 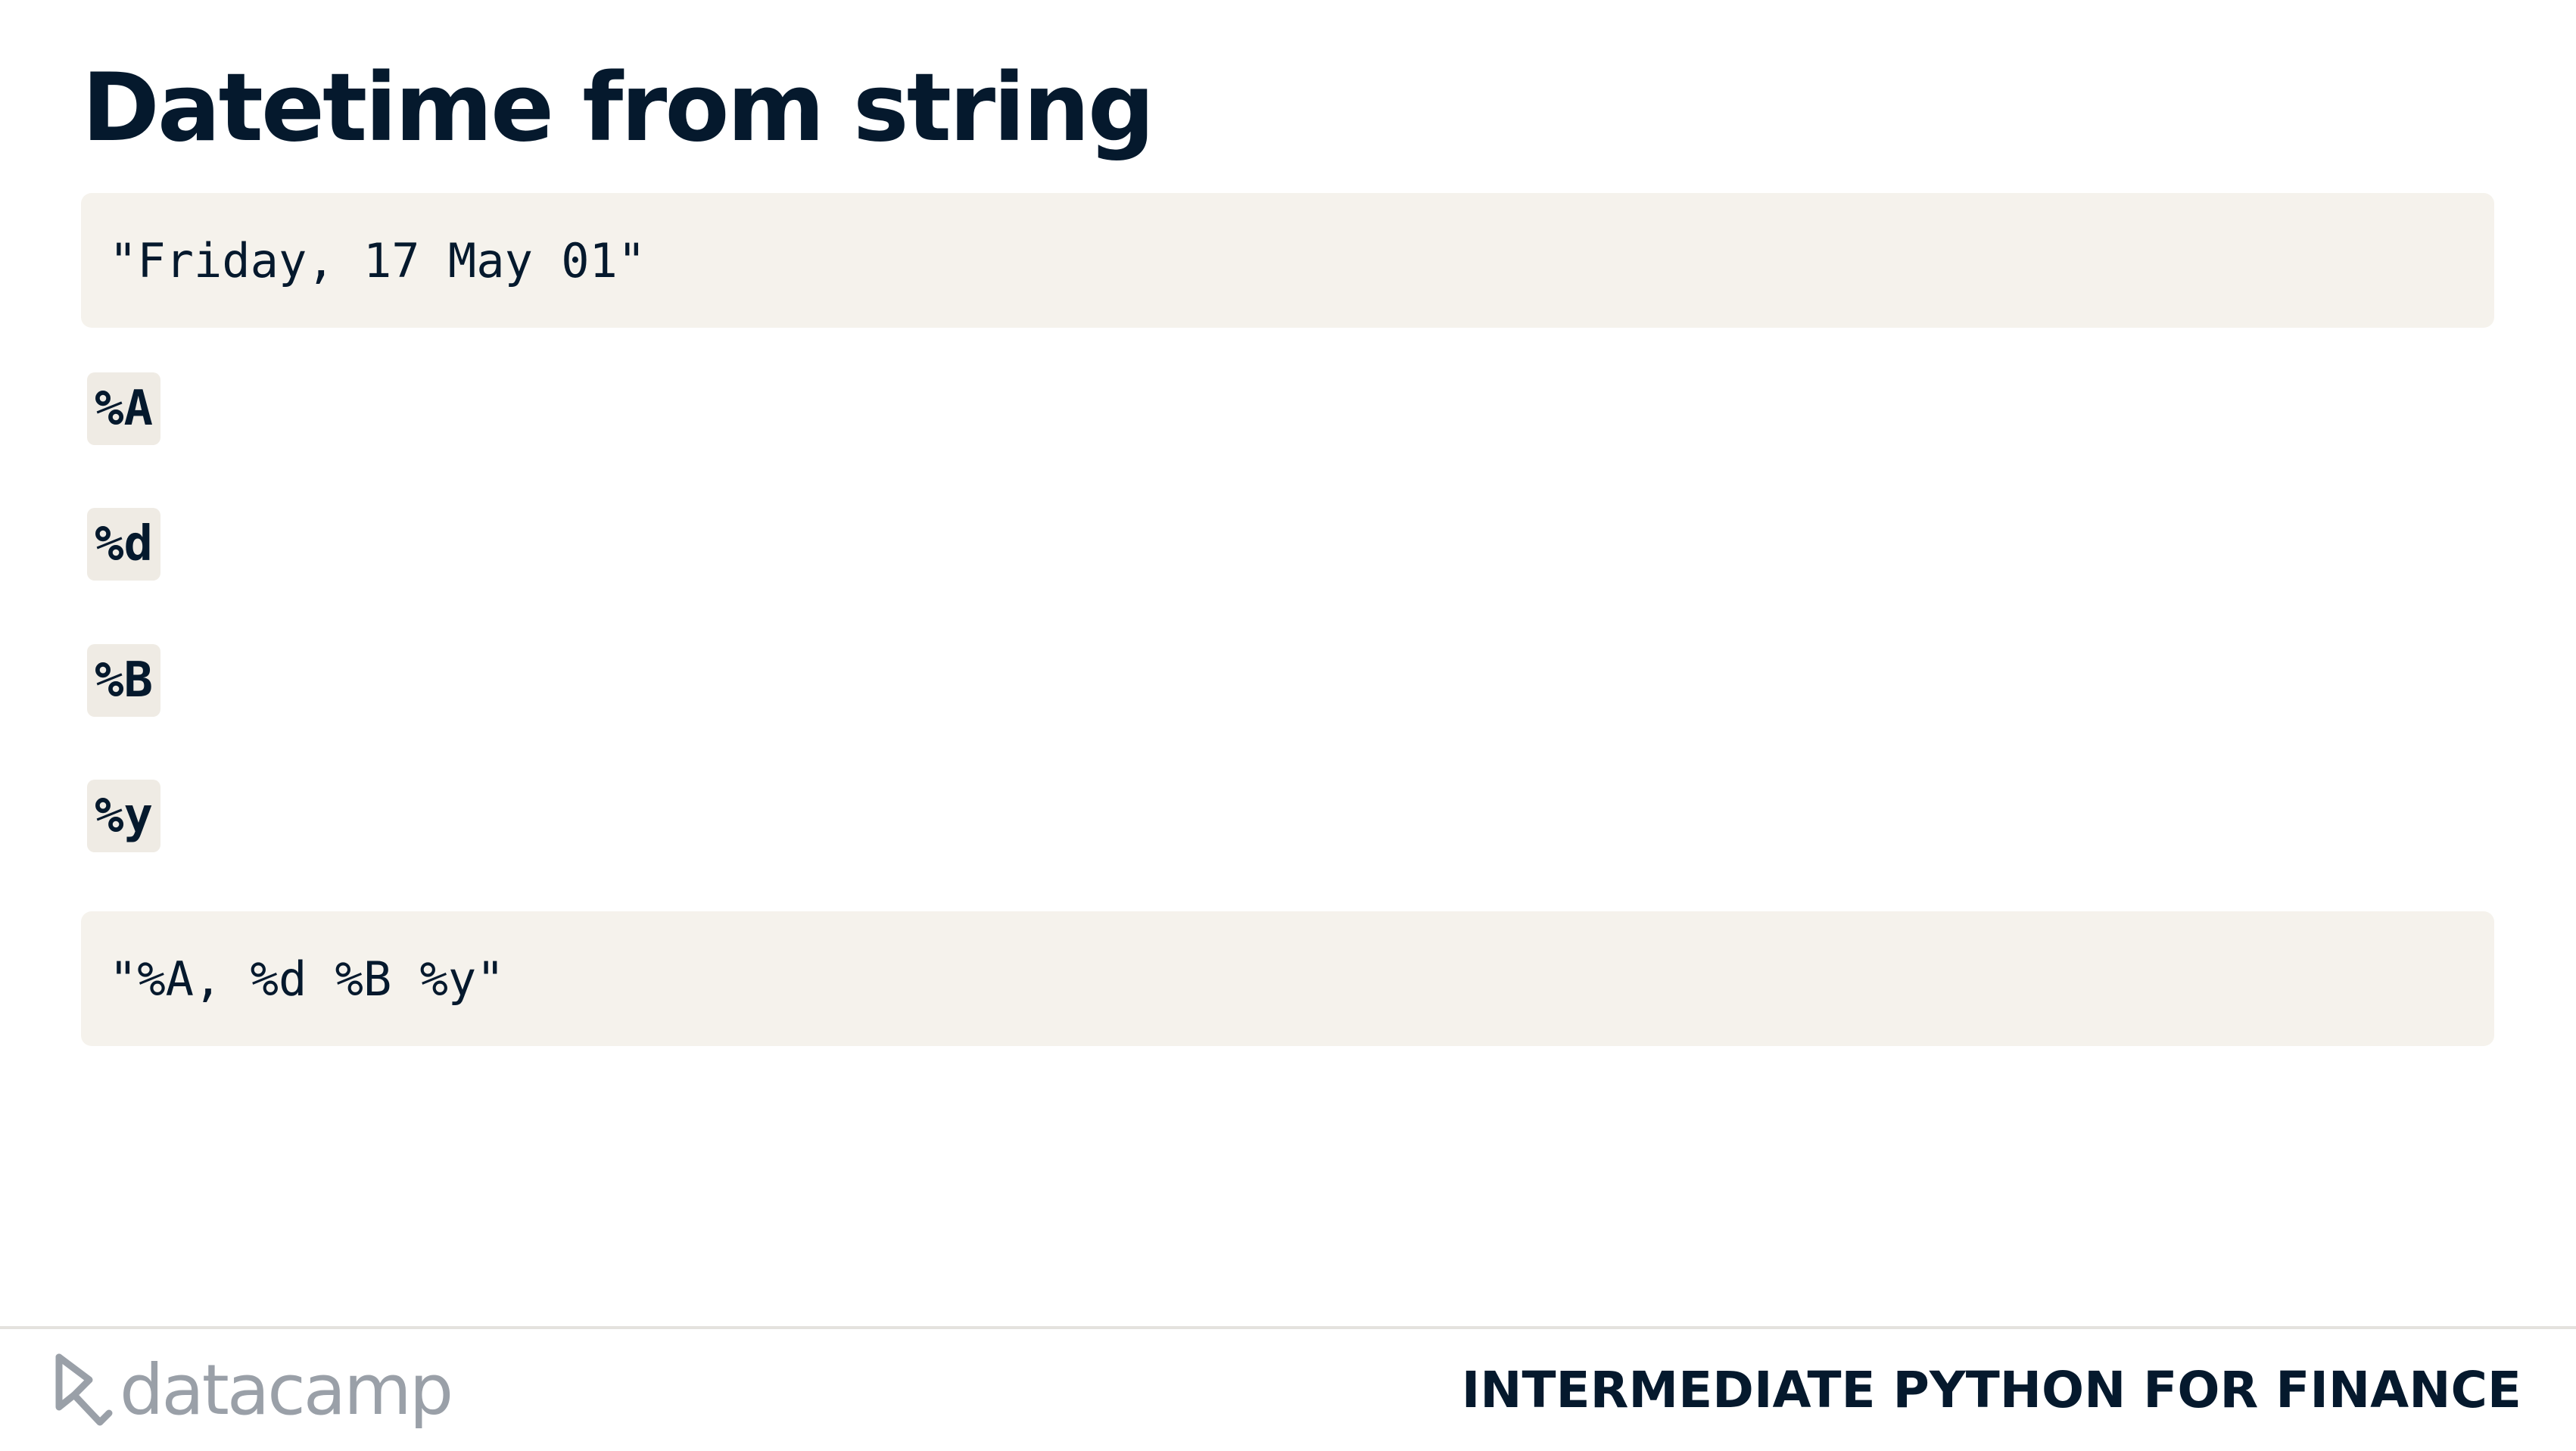 What do you see at coordinates (1991, 1390) in the screenshot?
I see `course-title: INTERMEDIATE PYTHON FOR FINANCE` at bounding box center [1991, 1390].